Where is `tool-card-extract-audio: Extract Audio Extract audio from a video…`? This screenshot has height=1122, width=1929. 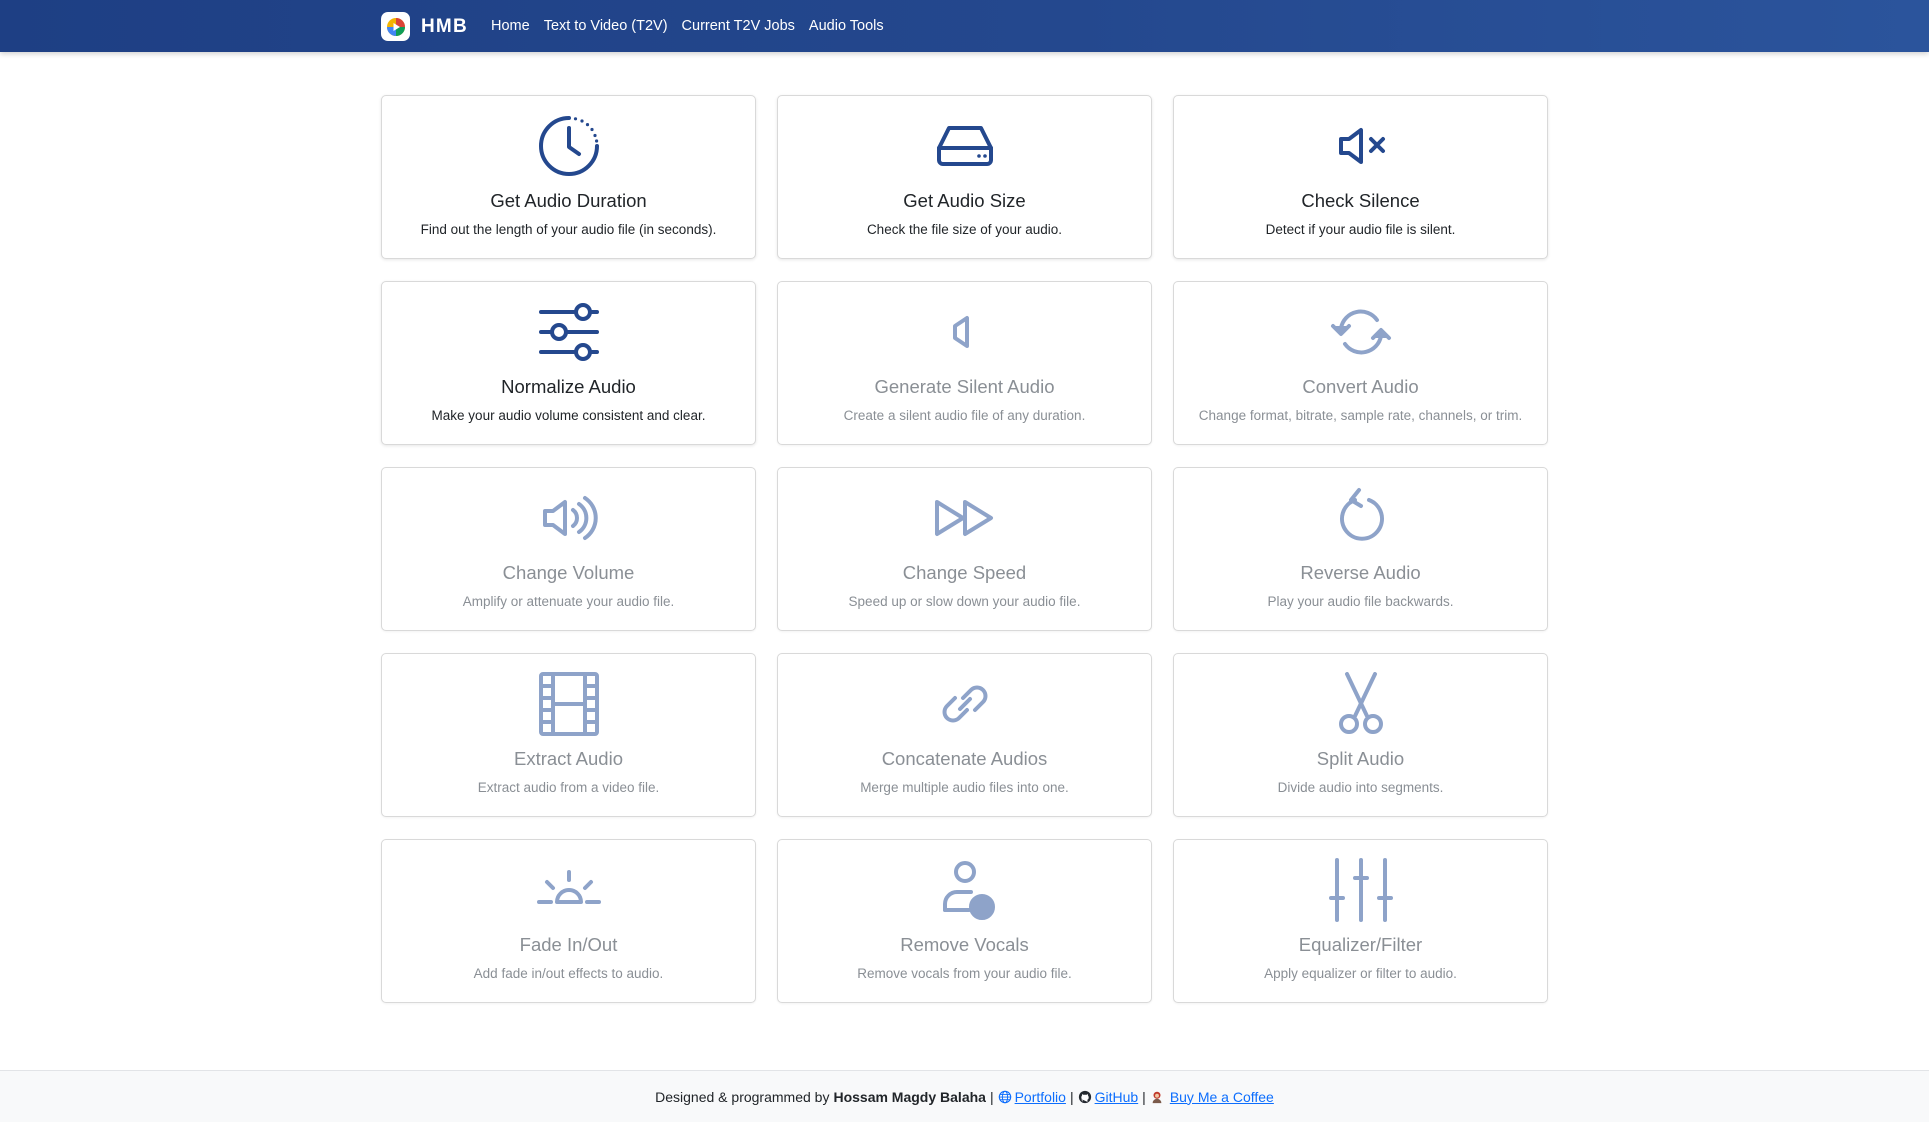 tool-card-extract-audio: Extract Audio Extract audio from a video… is located at coordinates (568, 735).